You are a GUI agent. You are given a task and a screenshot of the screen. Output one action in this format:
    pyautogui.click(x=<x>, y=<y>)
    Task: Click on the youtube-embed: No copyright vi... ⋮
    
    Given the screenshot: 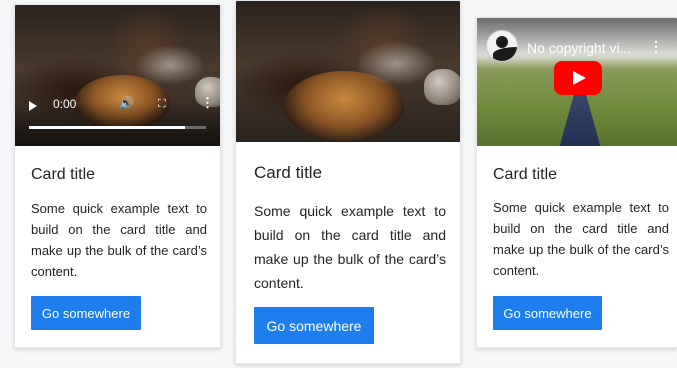 What is the action you would take?
    pyautogui.click(x=577, y=82)
    